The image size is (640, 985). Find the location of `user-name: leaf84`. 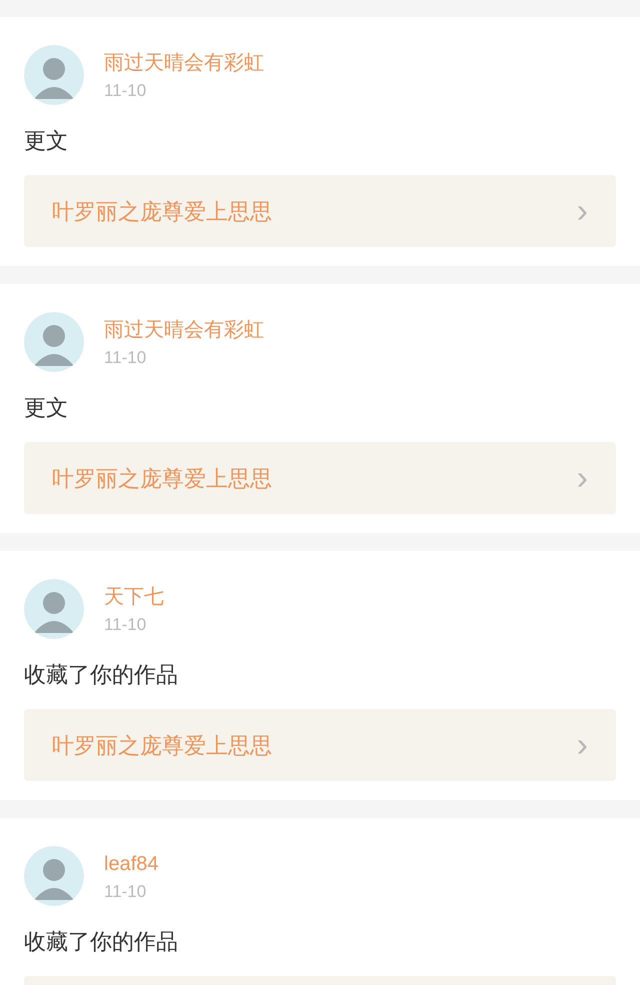

user-name: leaf84 is located at coordinates (131, 864).